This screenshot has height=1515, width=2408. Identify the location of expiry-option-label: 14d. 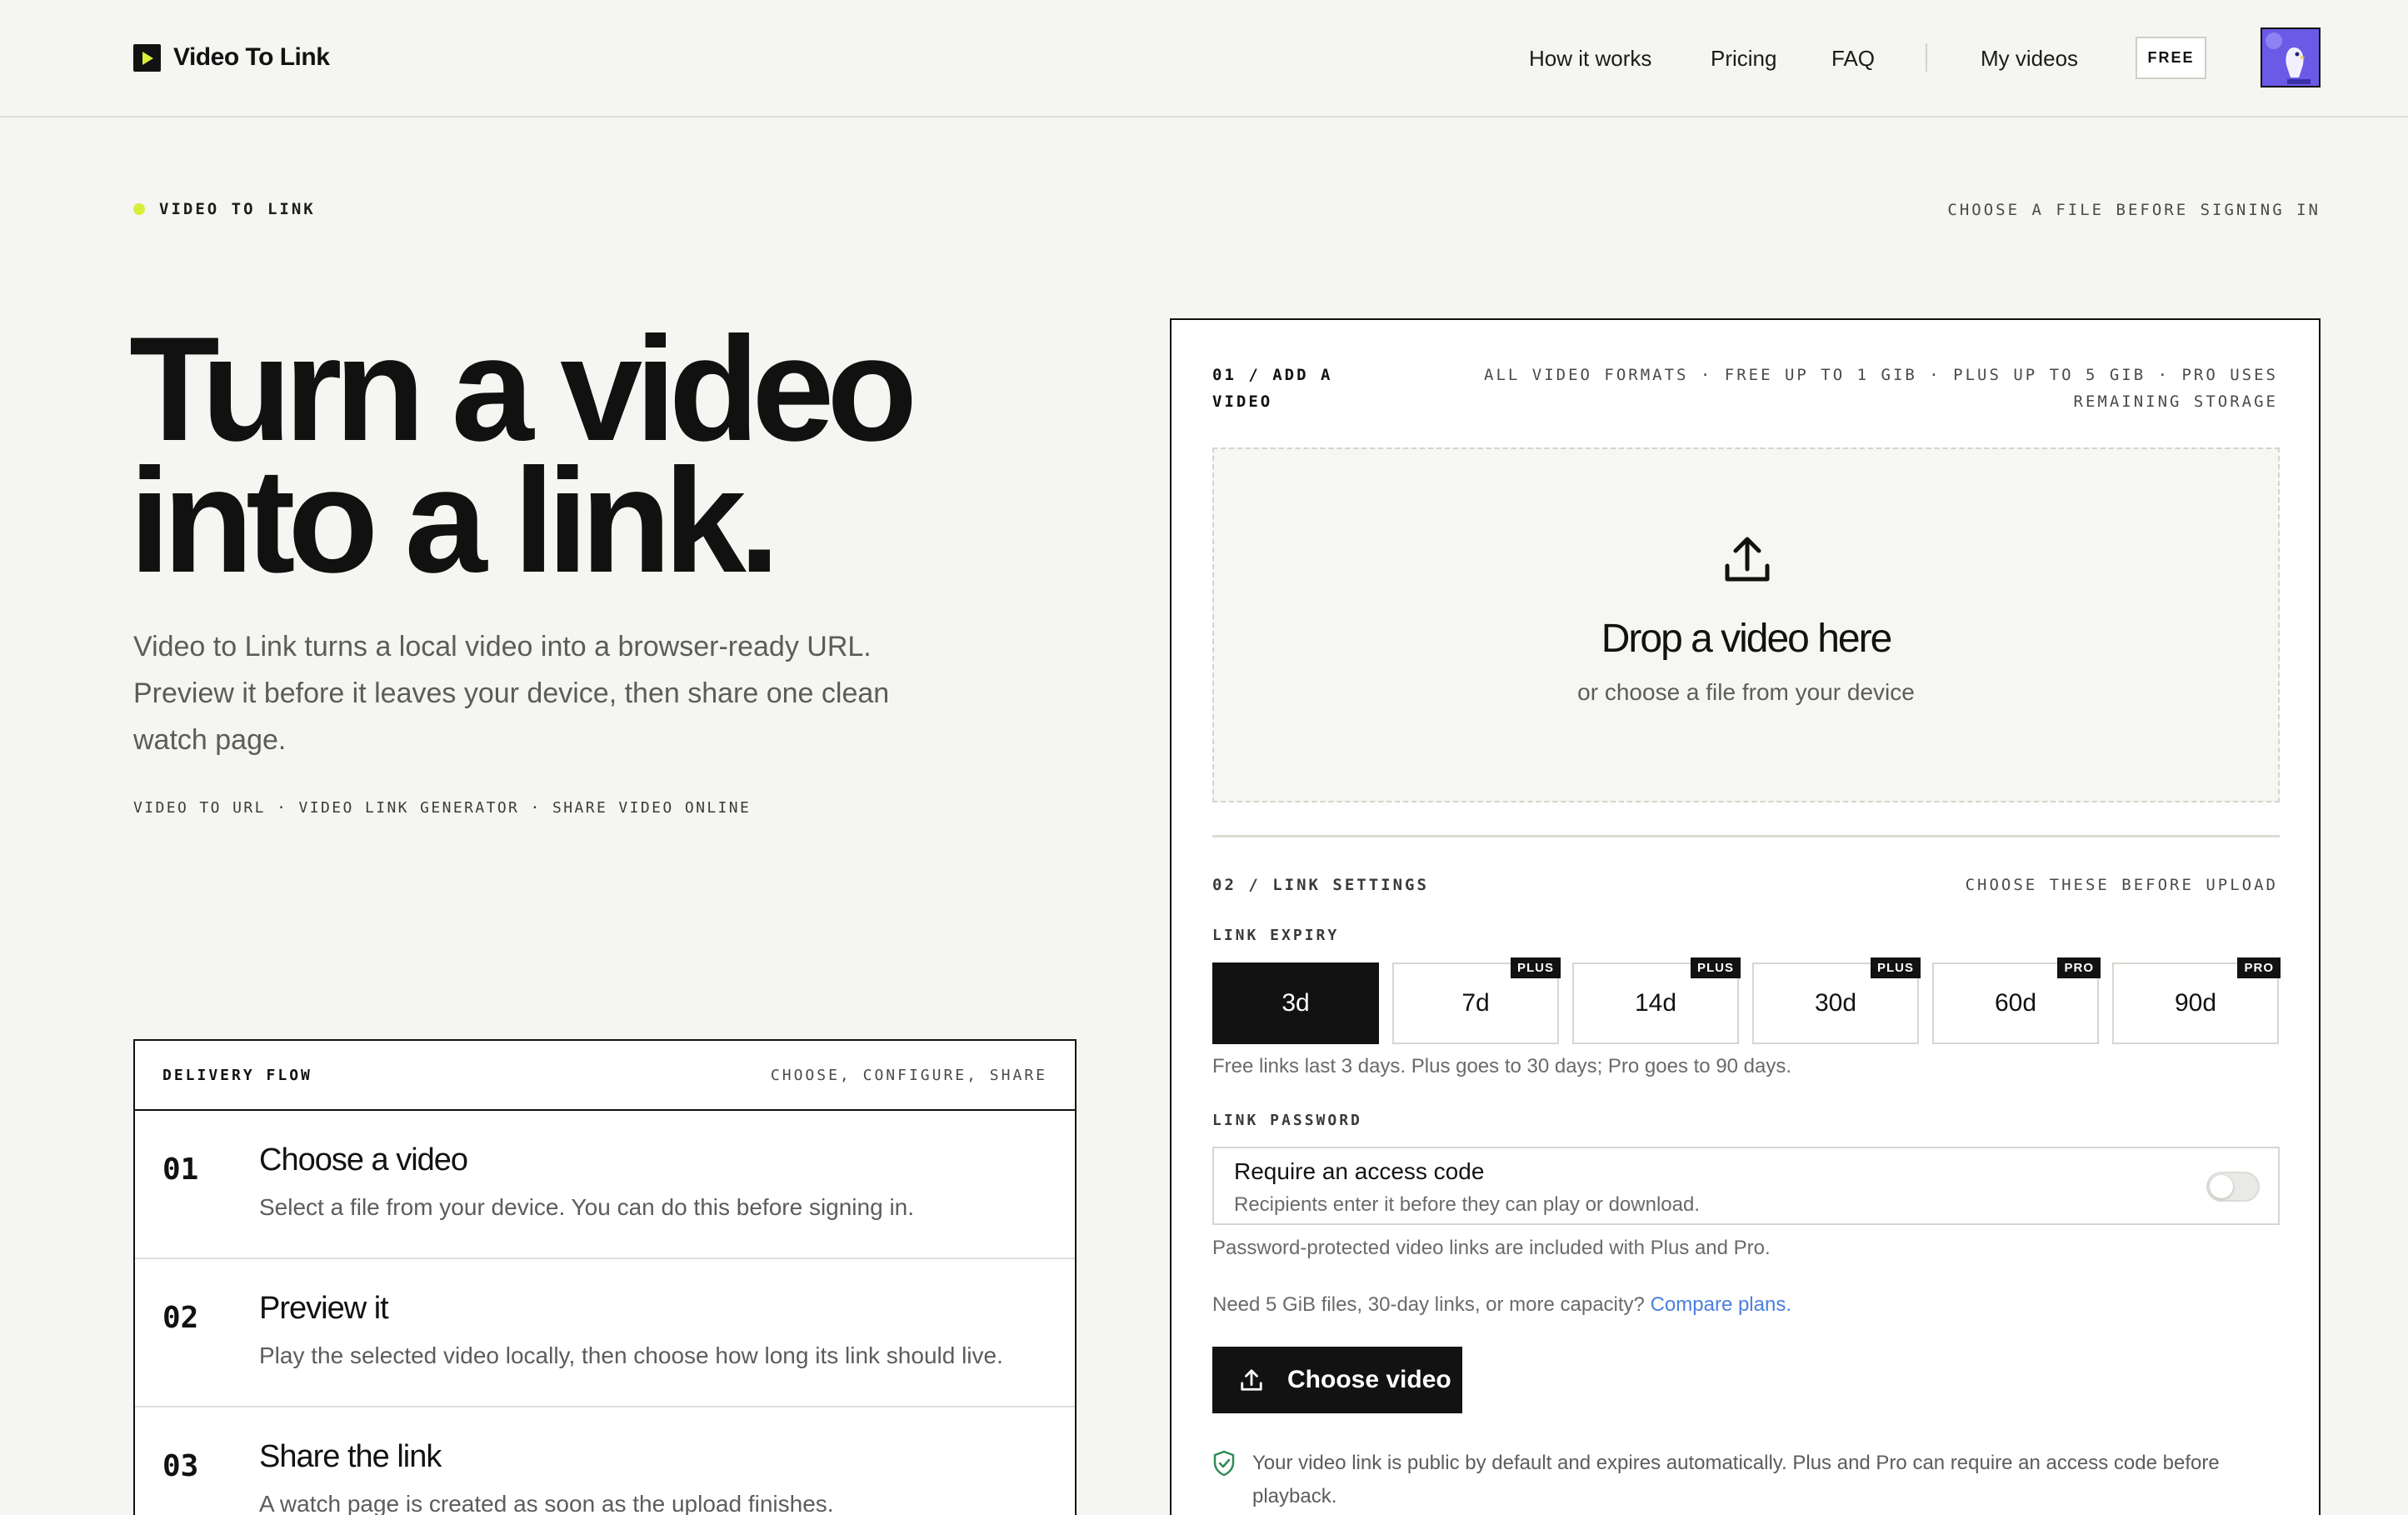
(1655, 1003).